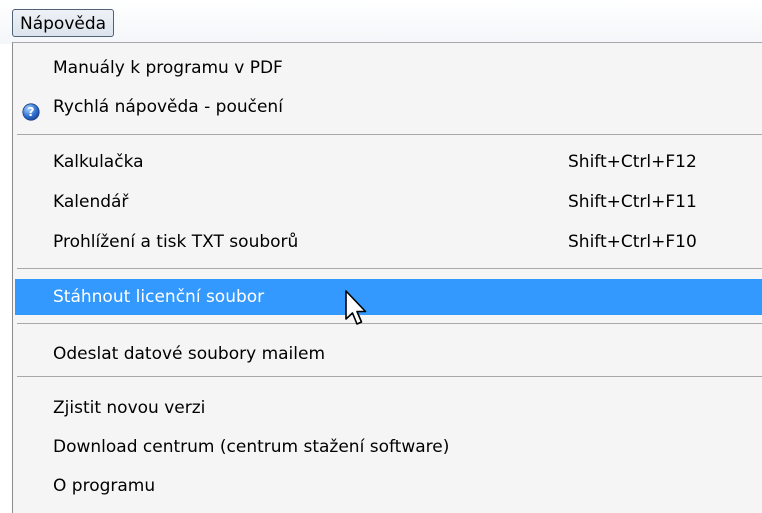 This screenshot has height=513, width=762. What do you see at coordinates (176, 242) in the screenshot?
I see `menu-item-label: Prohlížení a tisk TXT souborů` at bounding box center [176, 242].